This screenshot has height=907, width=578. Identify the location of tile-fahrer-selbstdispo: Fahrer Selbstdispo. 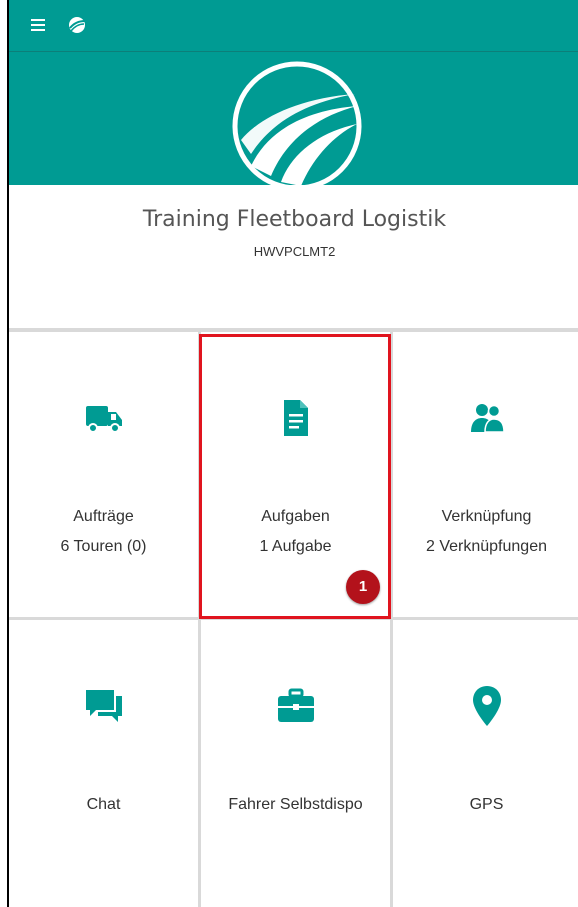
(295, 763).